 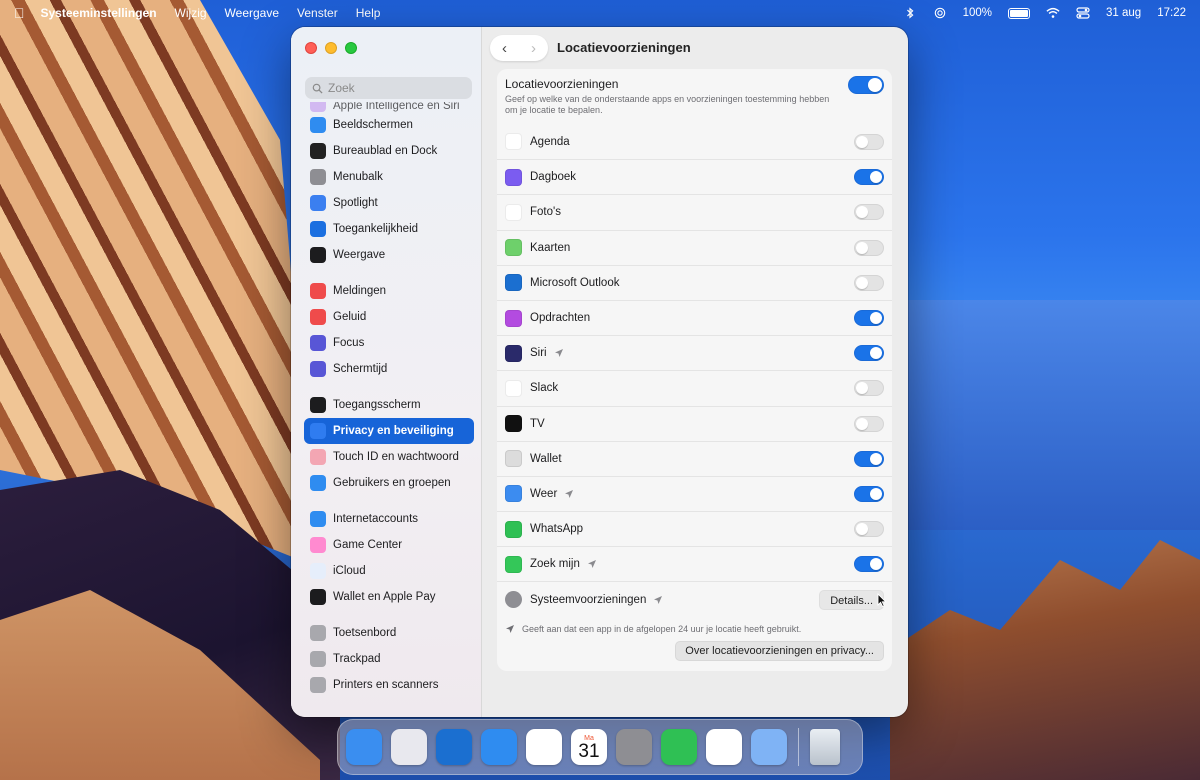 I want to click on sidebar-item-gebruikers-en-groepen: Gebruikers en groepen, so click(x=389, y=483).